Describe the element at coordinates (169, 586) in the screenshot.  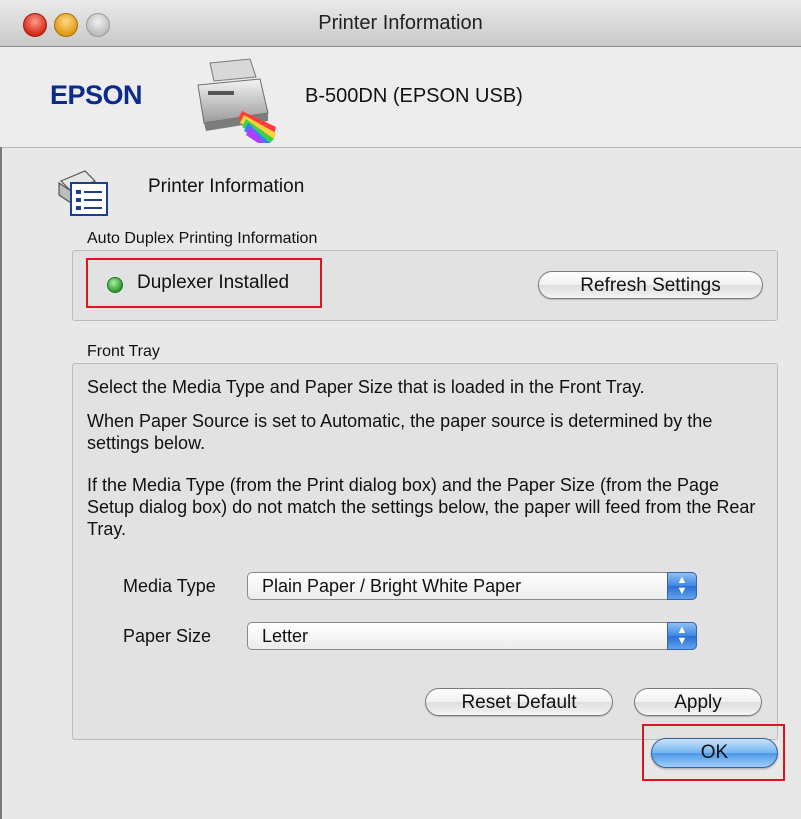
I see `media-type-label: Media Type` at that location.